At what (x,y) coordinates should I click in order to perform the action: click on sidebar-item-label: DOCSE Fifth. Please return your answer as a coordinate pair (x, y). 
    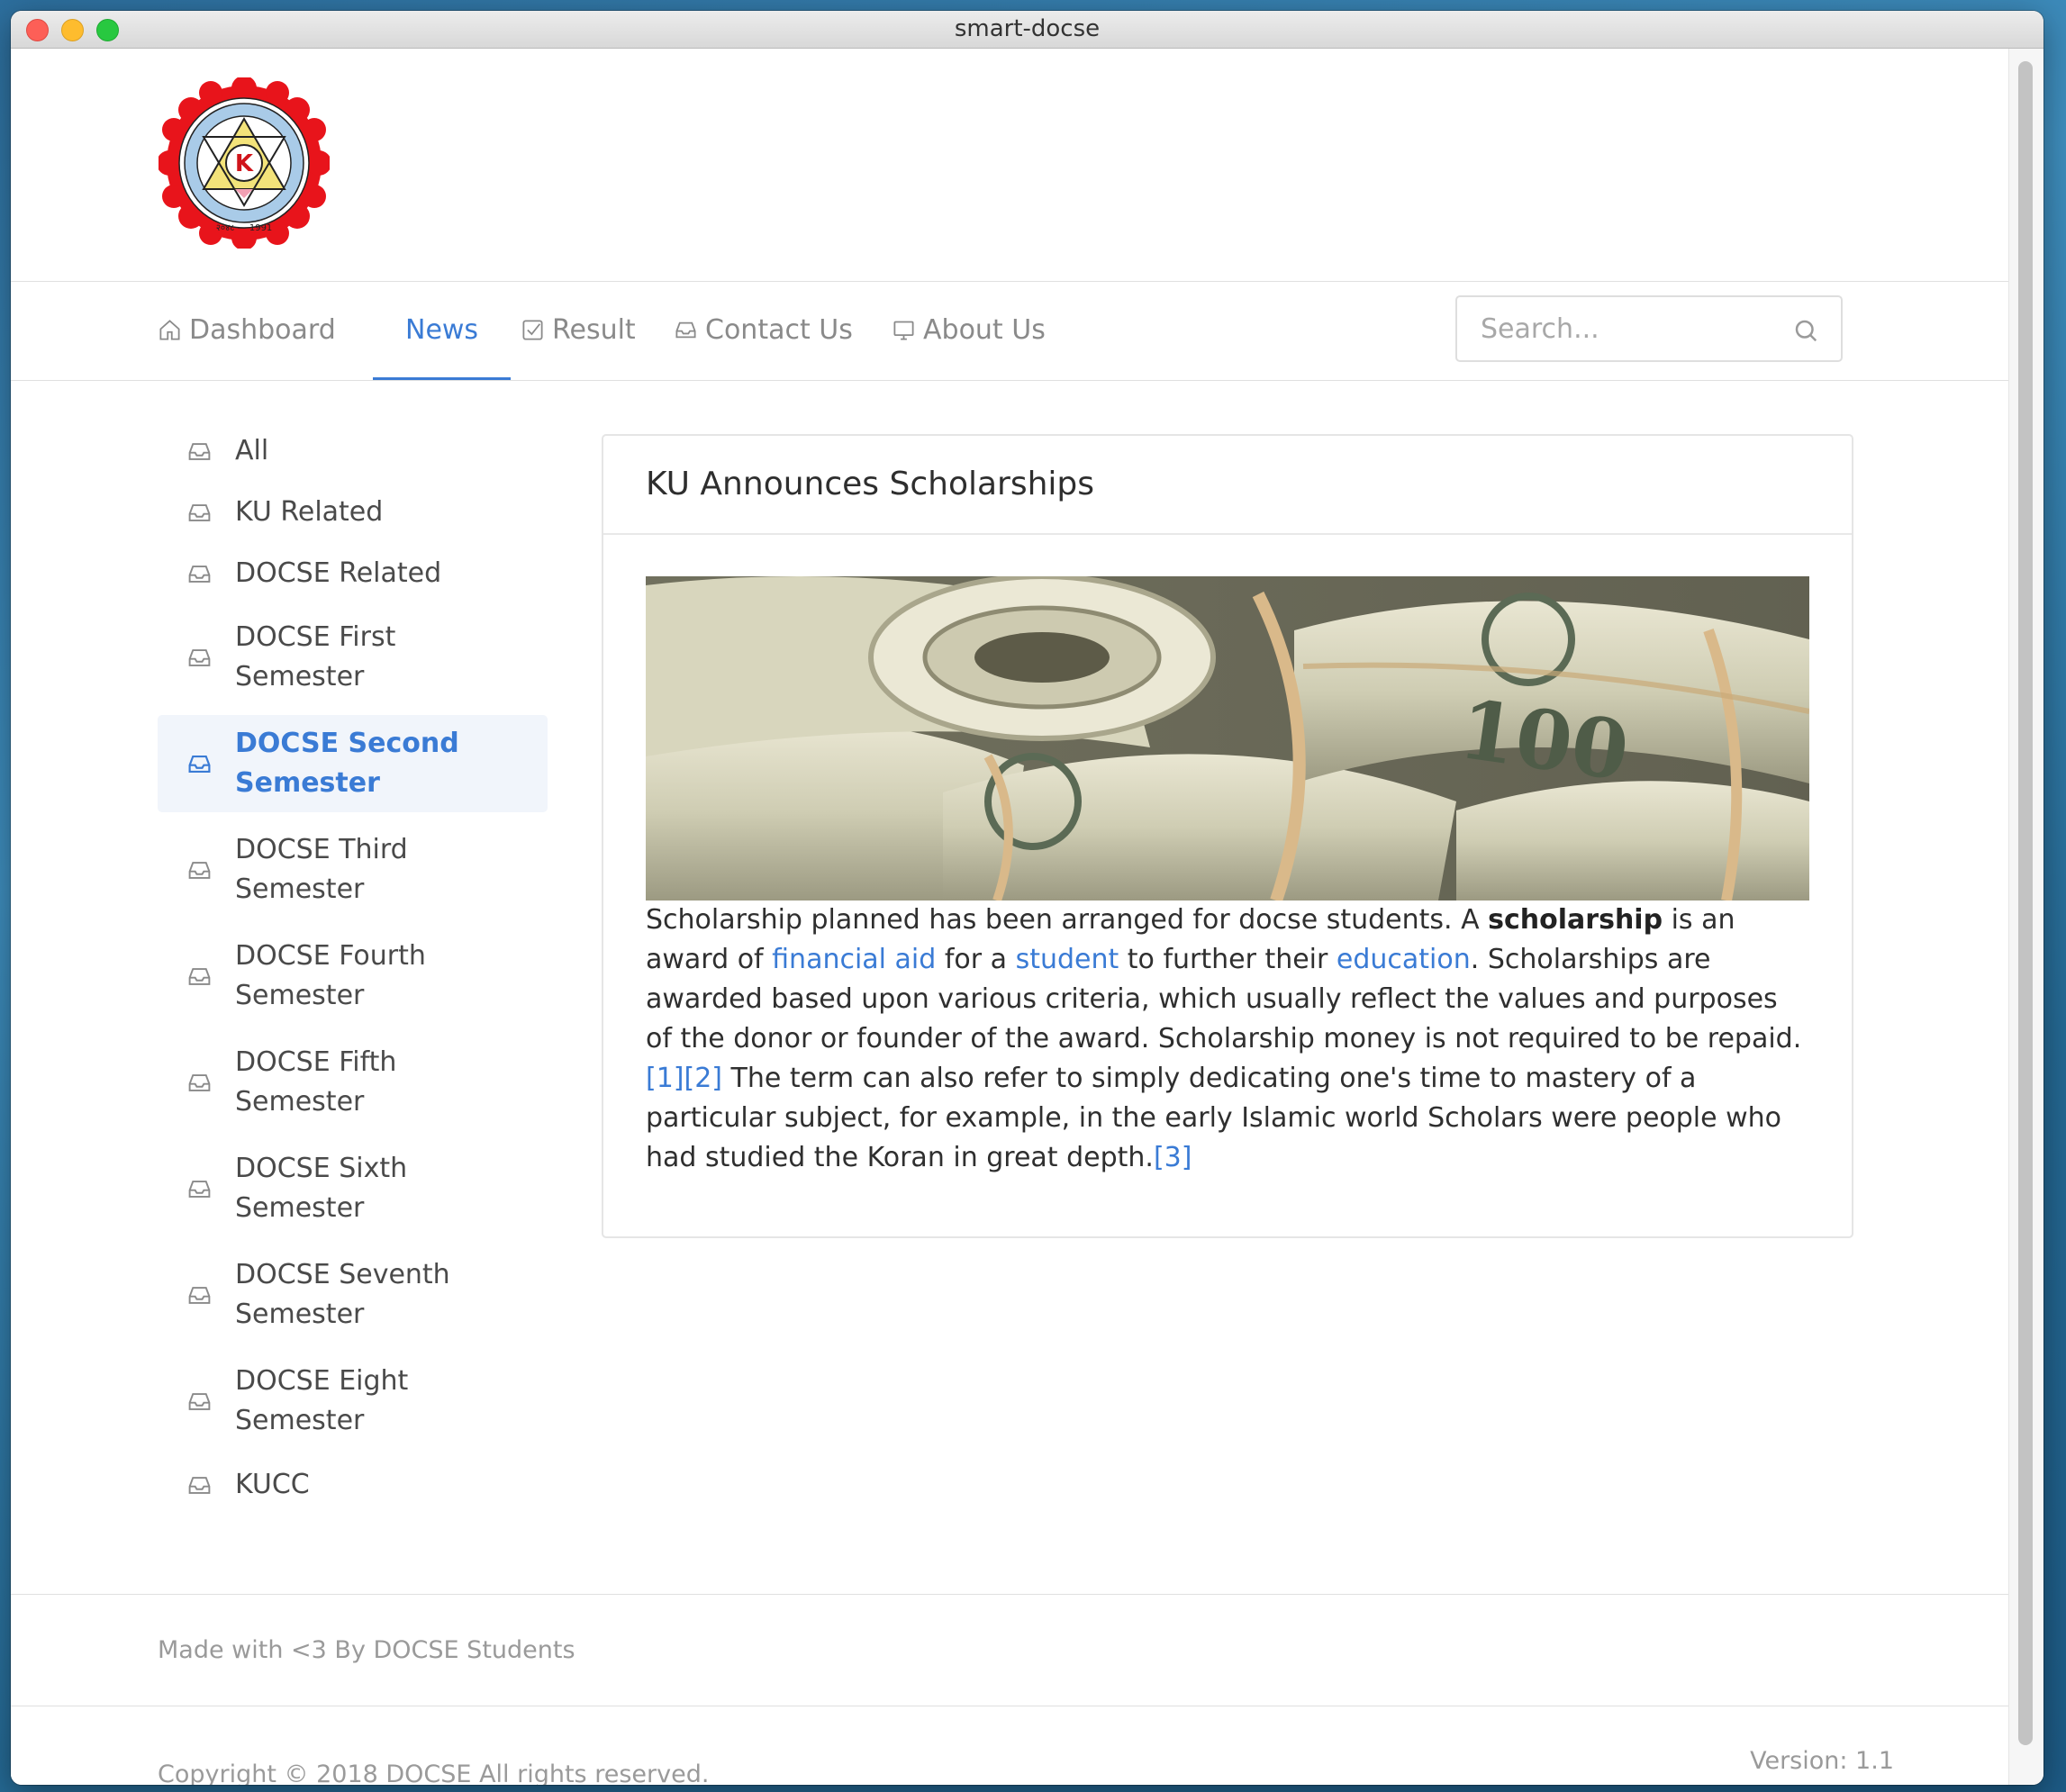
    Looking at the image, I should click on (316, 1062).